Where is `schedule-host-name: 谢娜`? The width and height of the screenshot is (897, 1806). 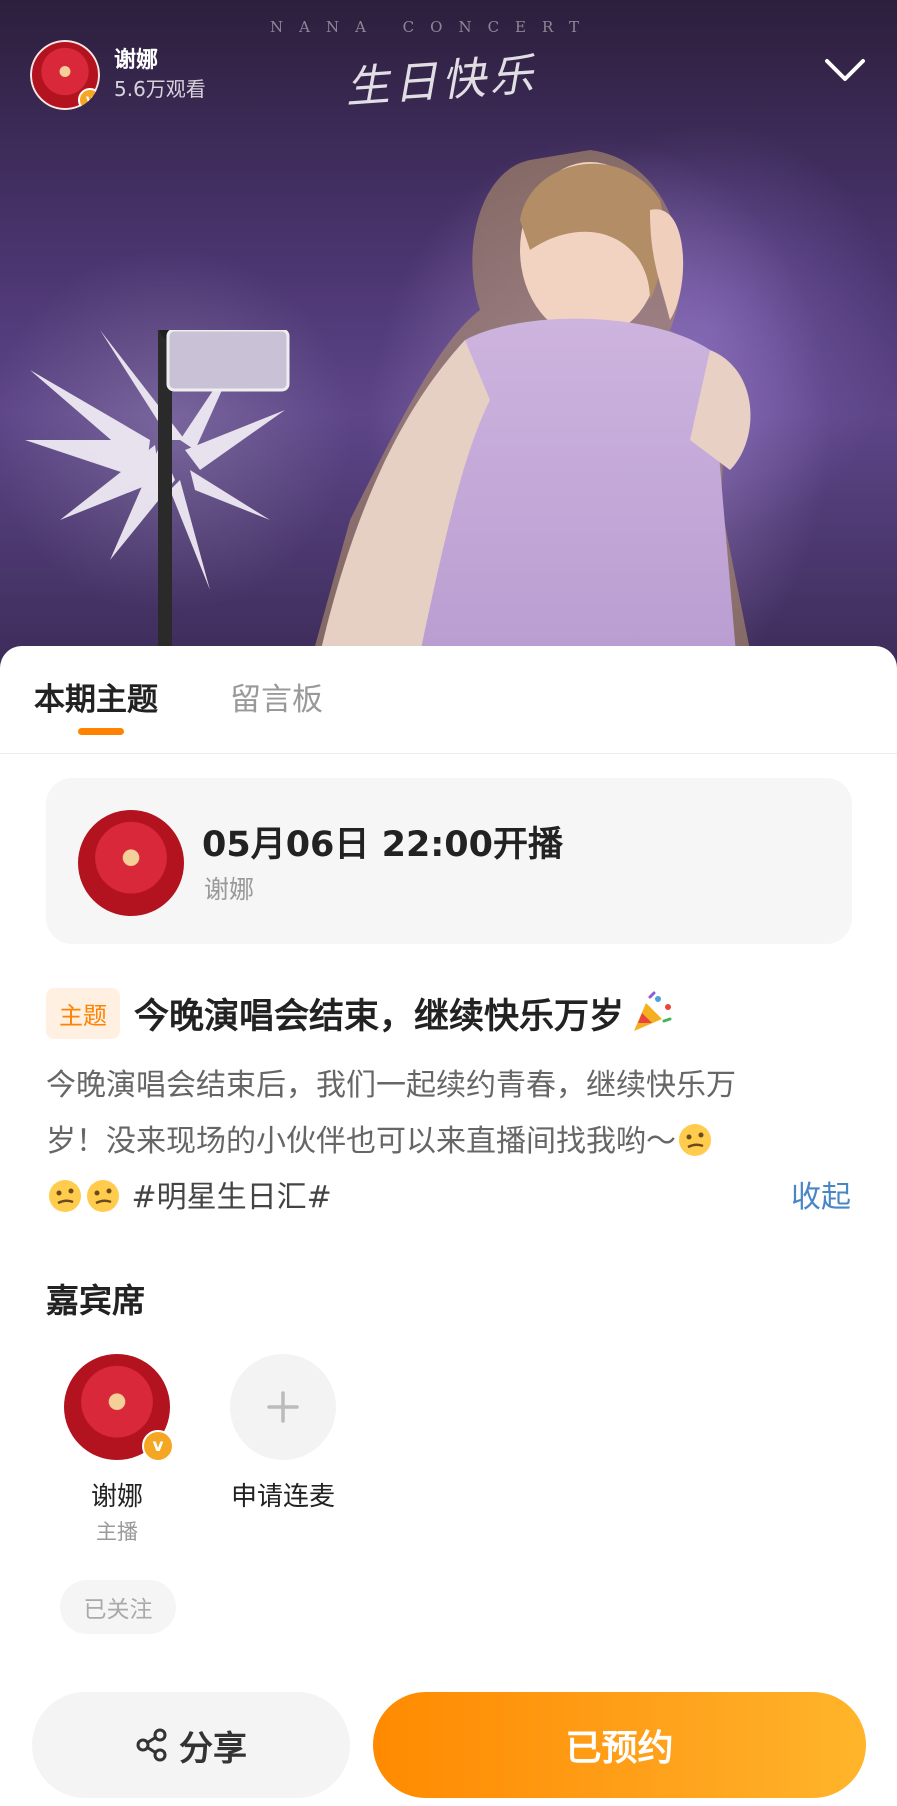
schedule-host-name: 谢娜 is located at coordinates (229, 889).